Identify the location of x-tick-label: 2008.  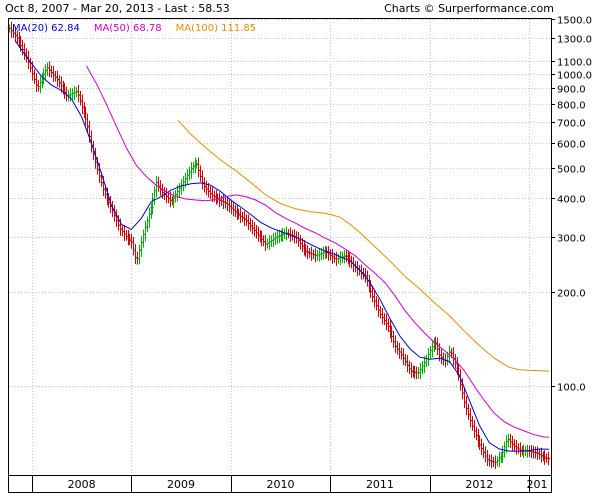
(82, 484).